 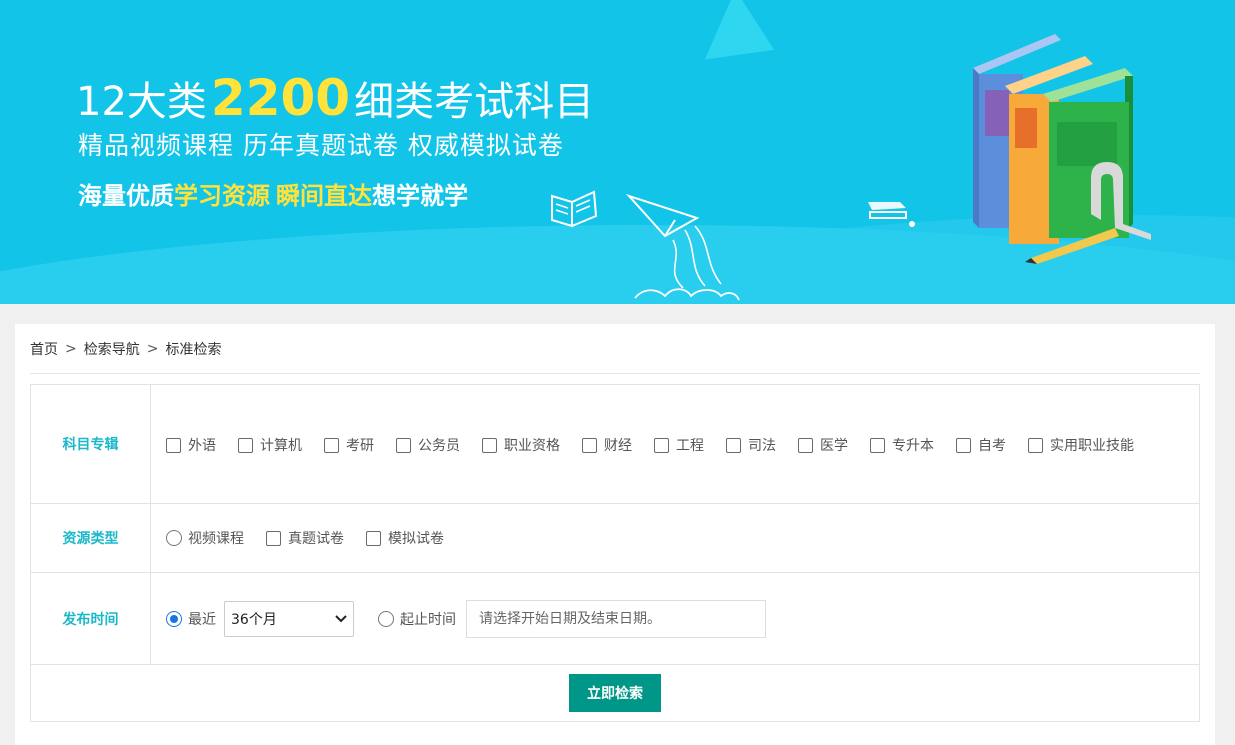 I want to click on subject-option: 公务员, so click(x=428, y=445).